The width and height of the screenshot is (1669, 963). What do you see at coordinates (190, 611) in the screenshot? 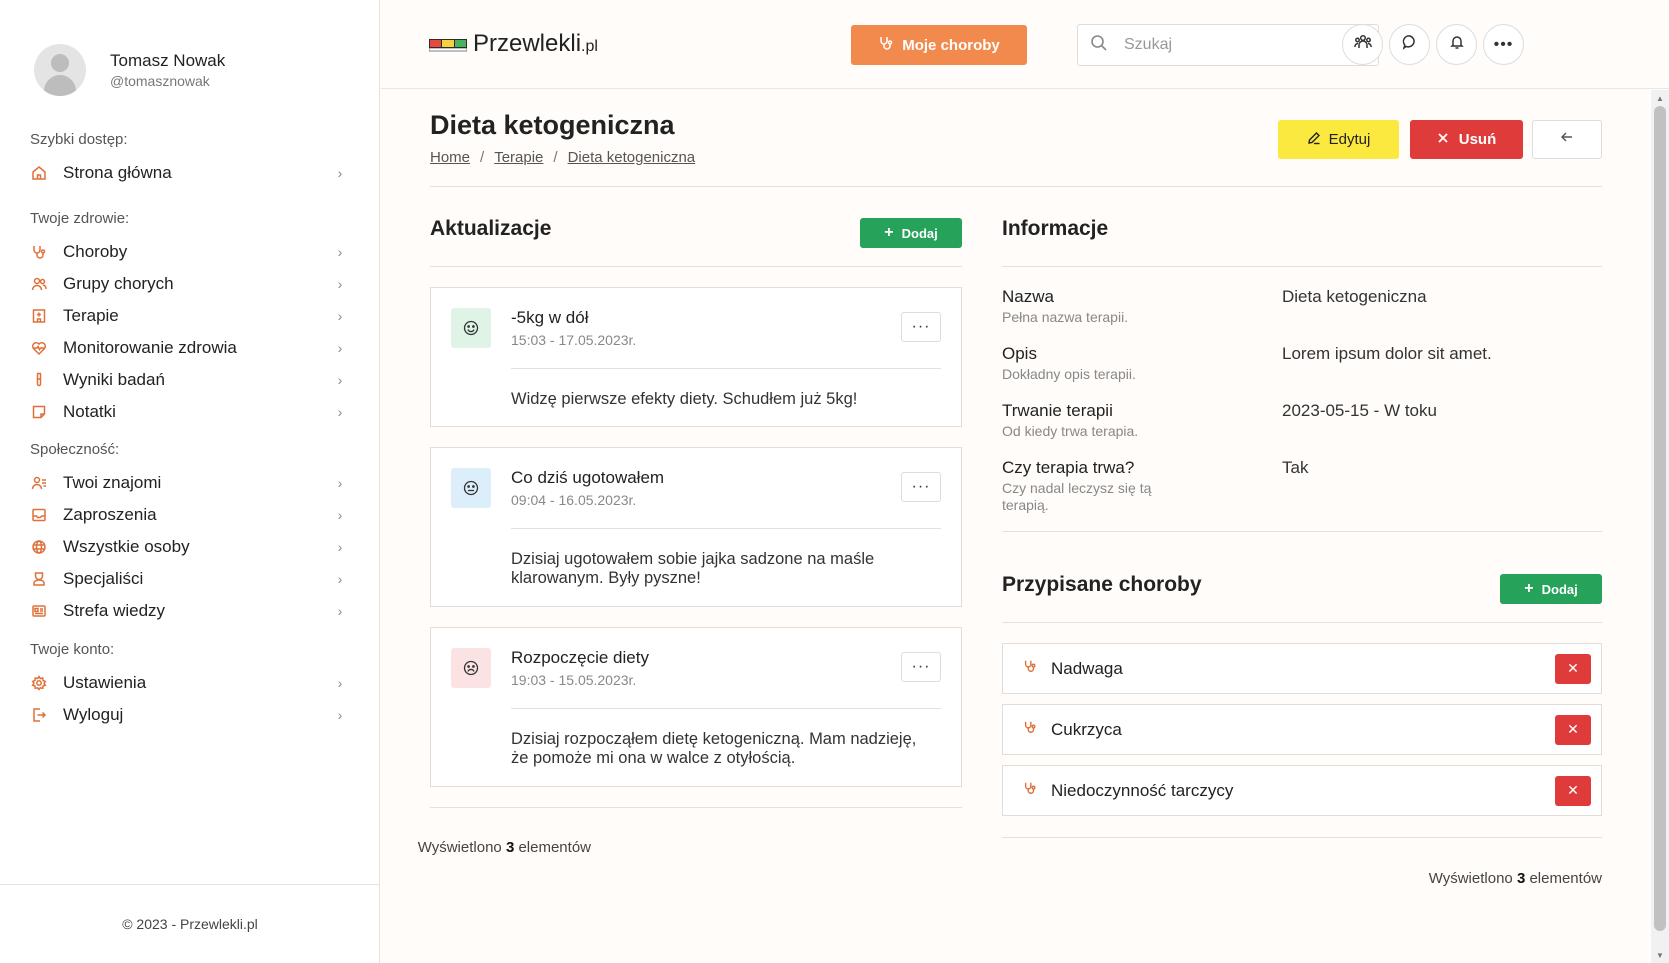
I see `sidebar-item-strefa-wiedzy: Strefa wiedzy ›` at bounding box center [190, 611].